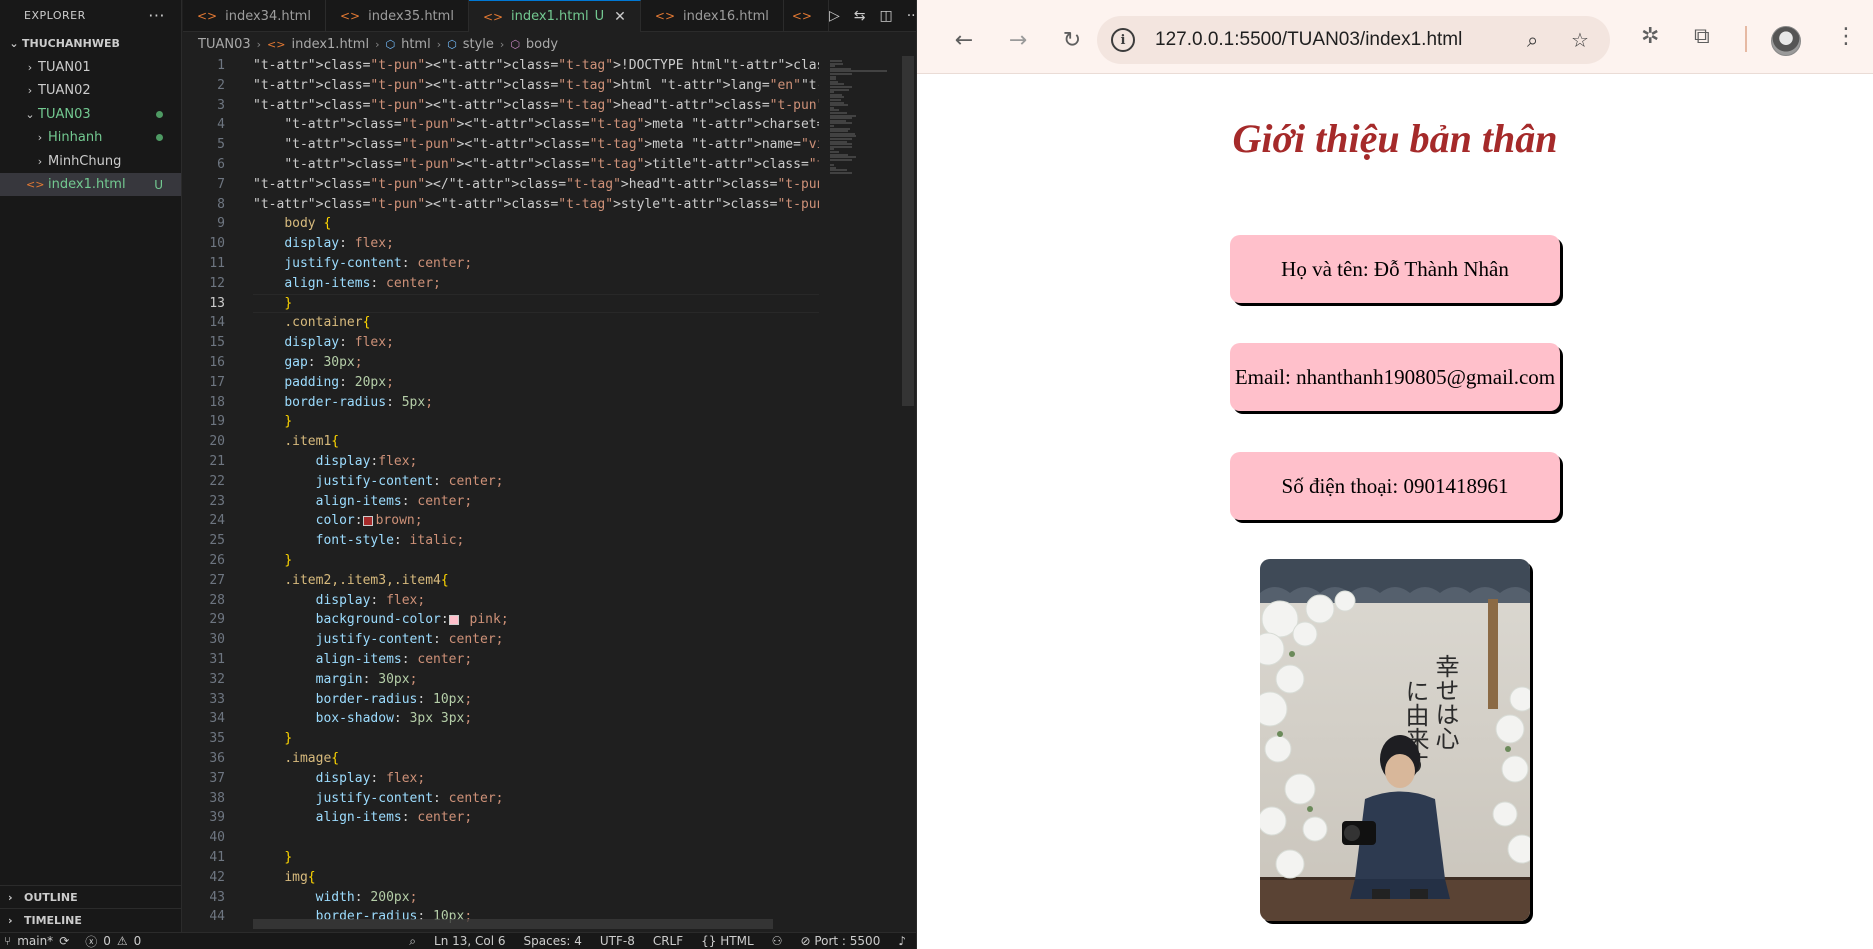 This screenshot has width=1873, height=949. I want to click on horizontal-scrollbar, so click(513, 924).